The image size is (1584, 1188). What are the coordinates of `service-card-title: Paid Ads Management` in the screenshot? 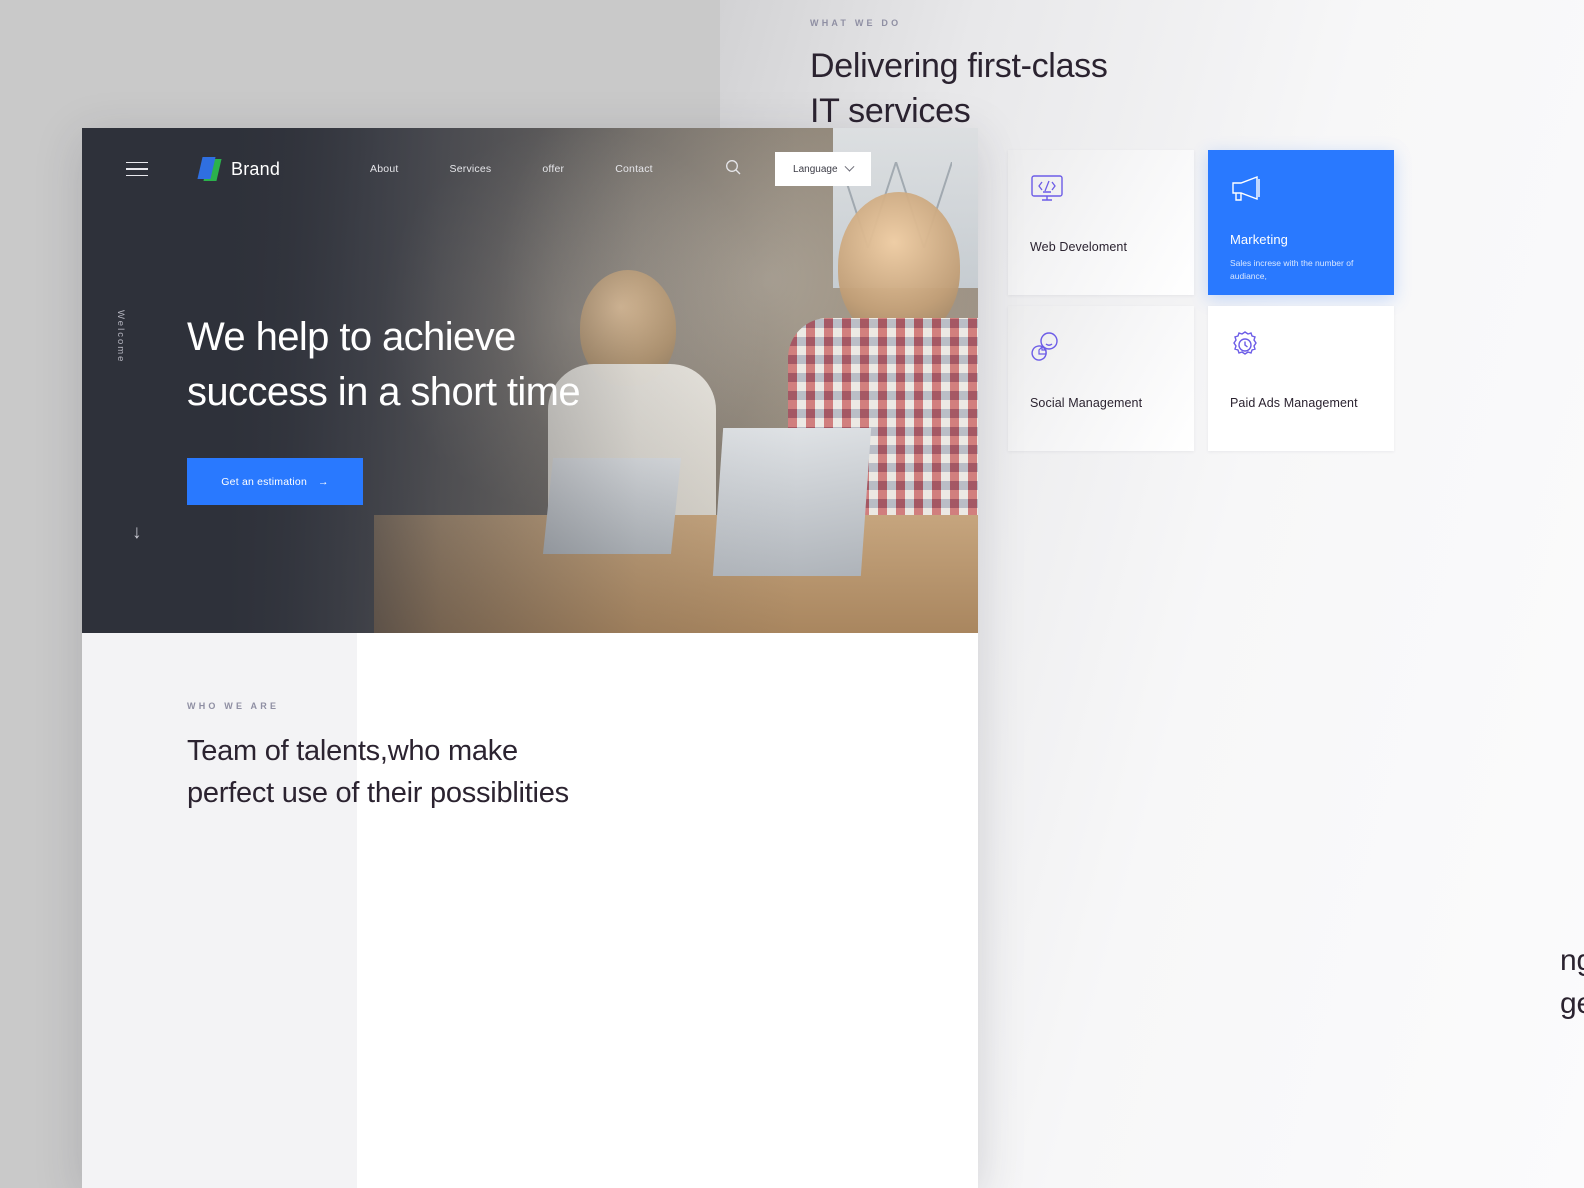 It's located at (1294, 403).